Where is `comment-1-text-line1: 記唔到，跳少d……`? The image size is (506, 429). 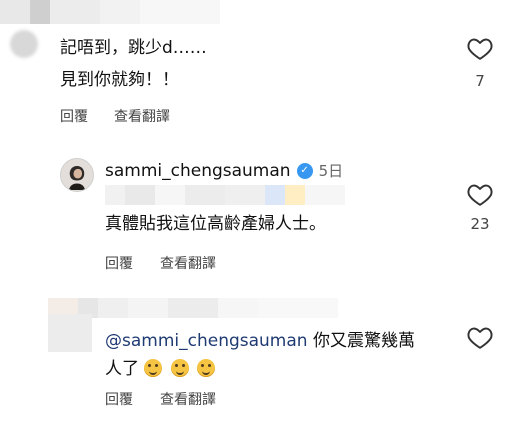
comment-1-text-line1: 記唔到，跳少d…… is located at coordinates (133, 48).